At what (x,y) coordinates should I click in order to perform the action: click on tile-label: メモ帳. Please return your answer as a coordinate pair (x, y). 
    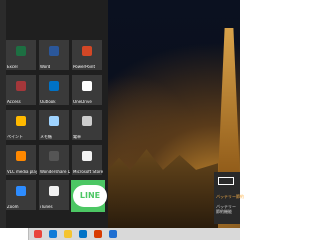
    Looking at the image, I should click on (46, 137).